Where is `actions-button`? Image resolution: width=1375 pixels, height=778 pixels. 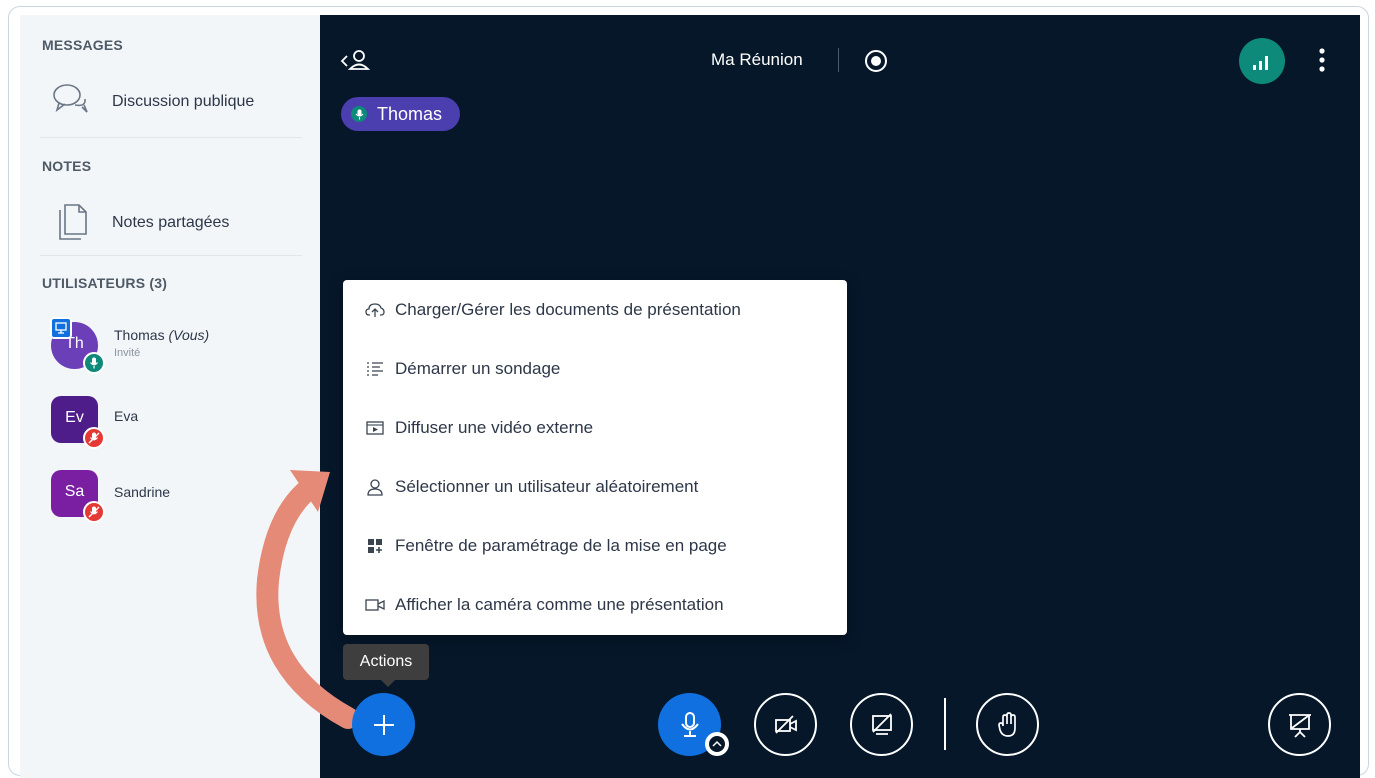 actions-button is located at coordinates (383, 724).